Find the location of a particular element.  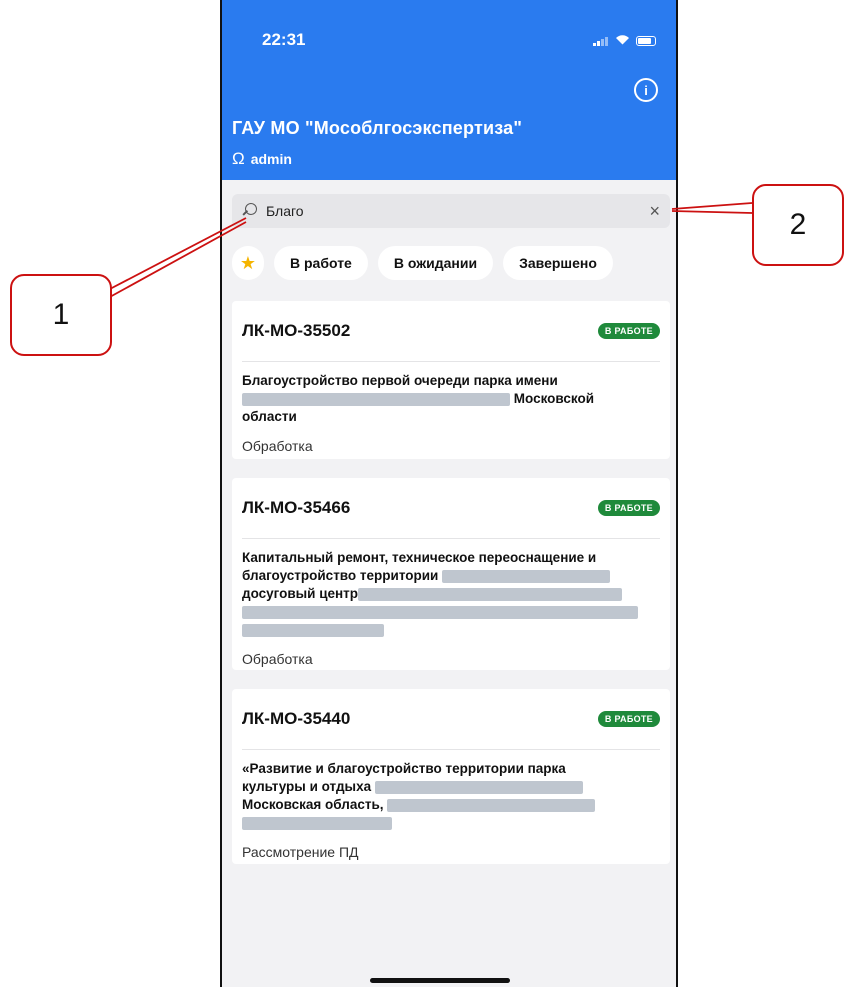

callout-1: 1 is located at coordinates (61, 315).